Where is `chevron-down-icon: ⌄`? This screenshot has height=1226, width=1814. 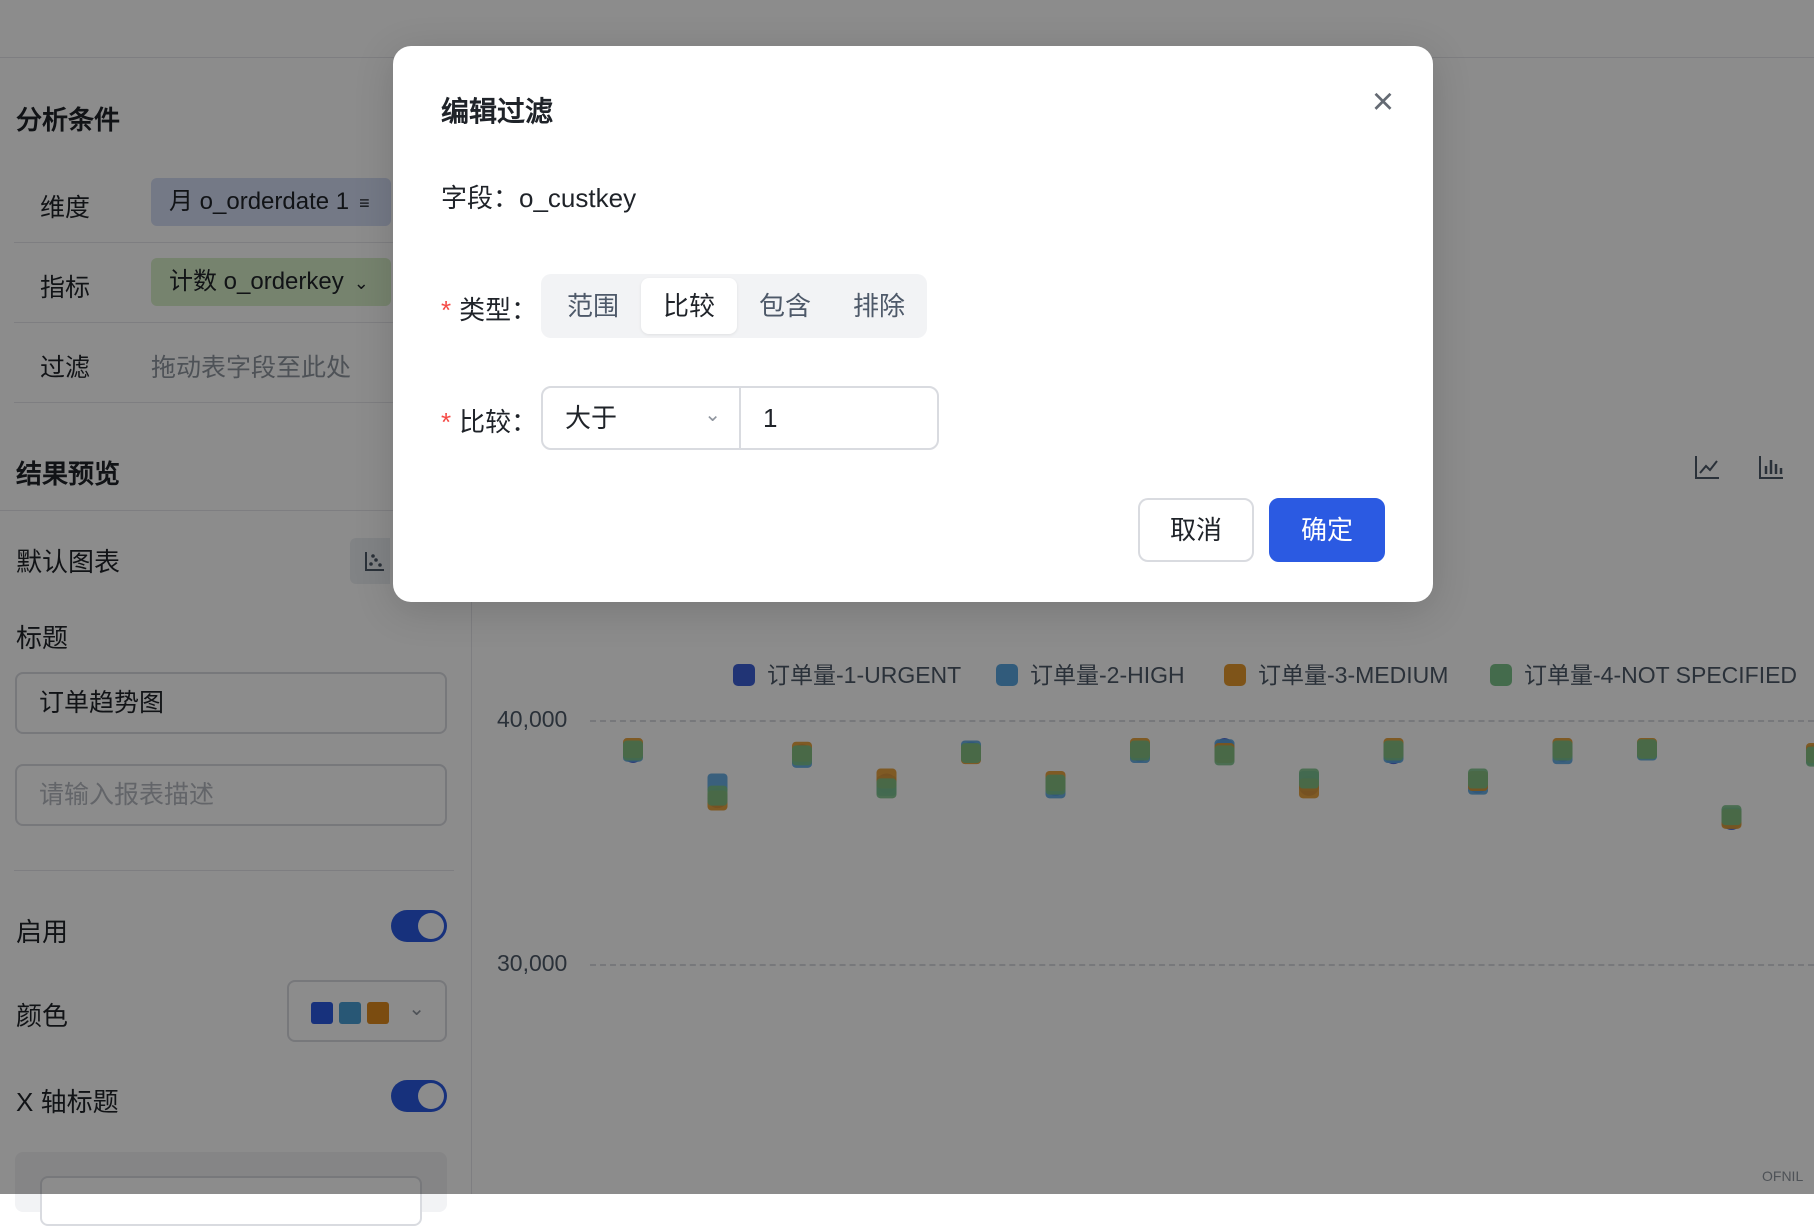
chevron-down-icon: ⌄ is located at coordinates (712, 415).